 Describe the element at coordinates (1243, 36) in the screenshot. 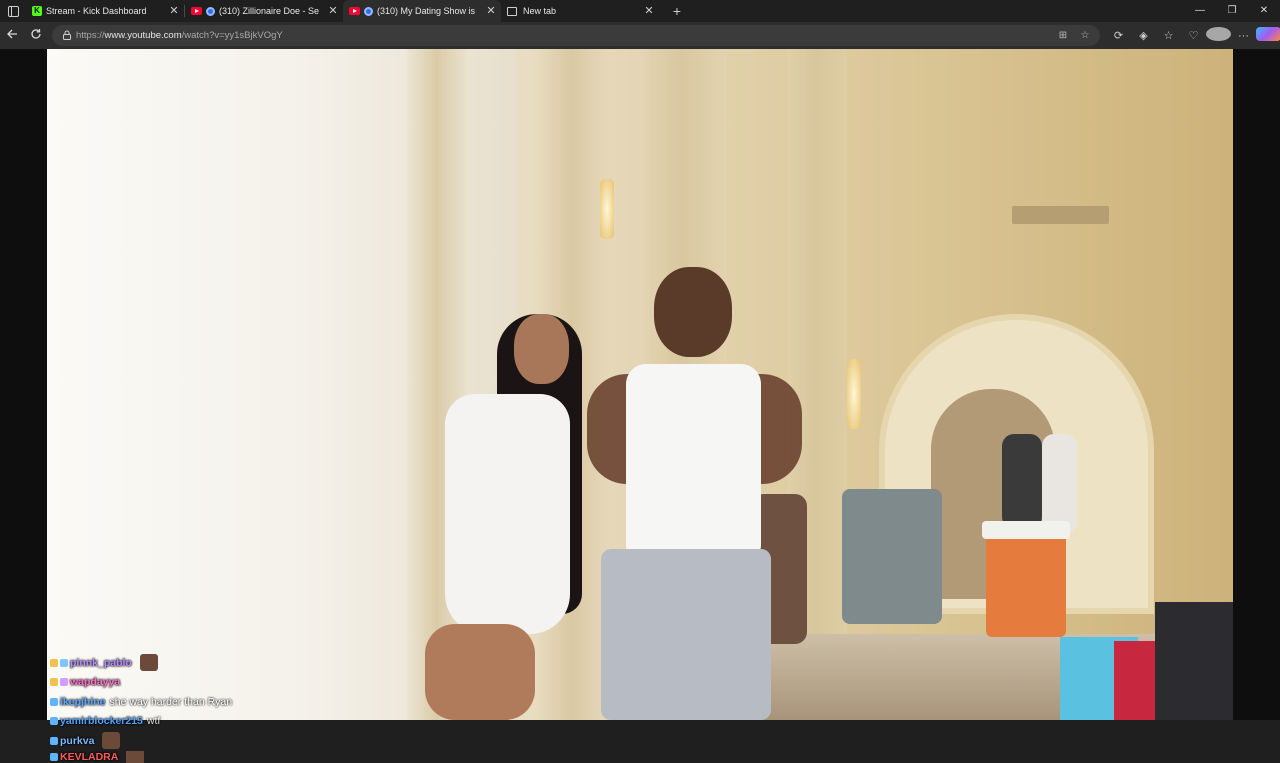

I see `more-menu-icon: ···` at that location.